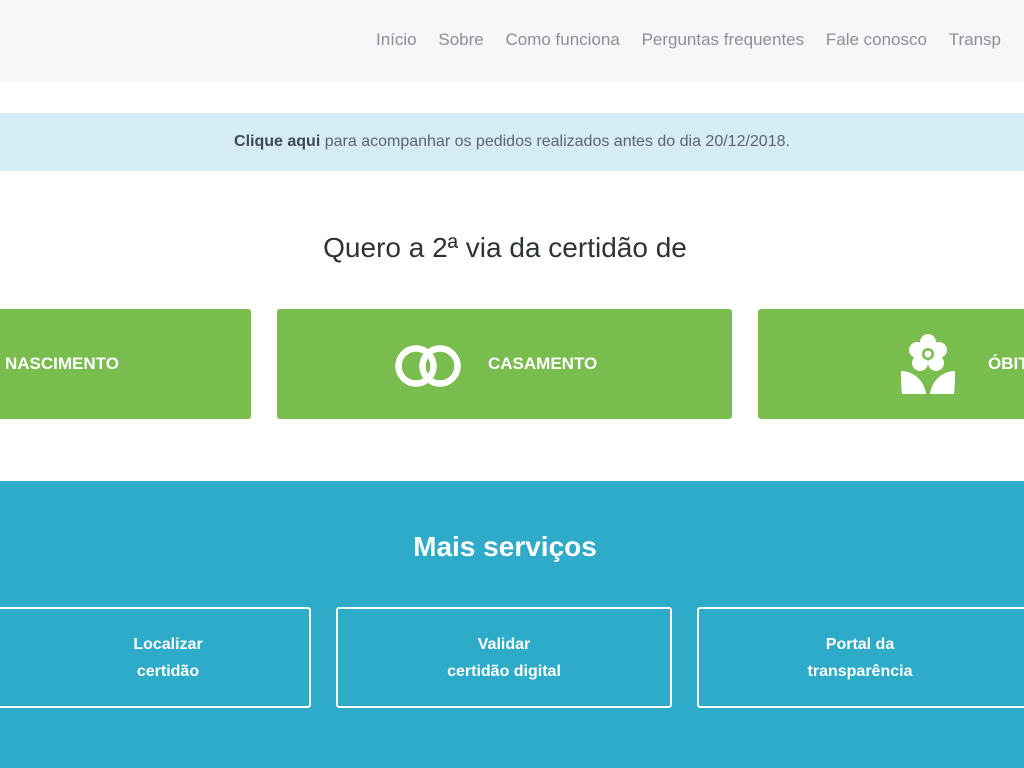  What do you see at coordinates (428, 368) in the screenshot?
I see `rings-icon` at bounding box center [428, 368].